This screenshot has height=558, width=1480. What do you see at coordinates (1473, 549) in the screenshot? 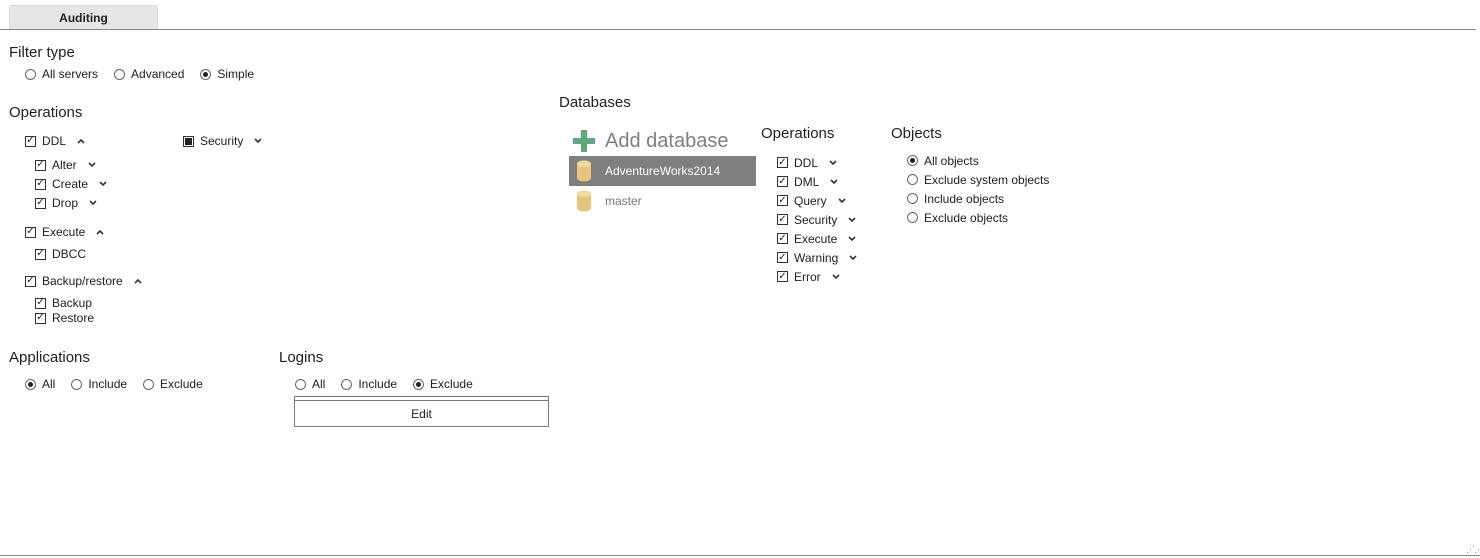
I see `resize-grip-icon: ⋰⋰` at bounding box center [1473, 549].